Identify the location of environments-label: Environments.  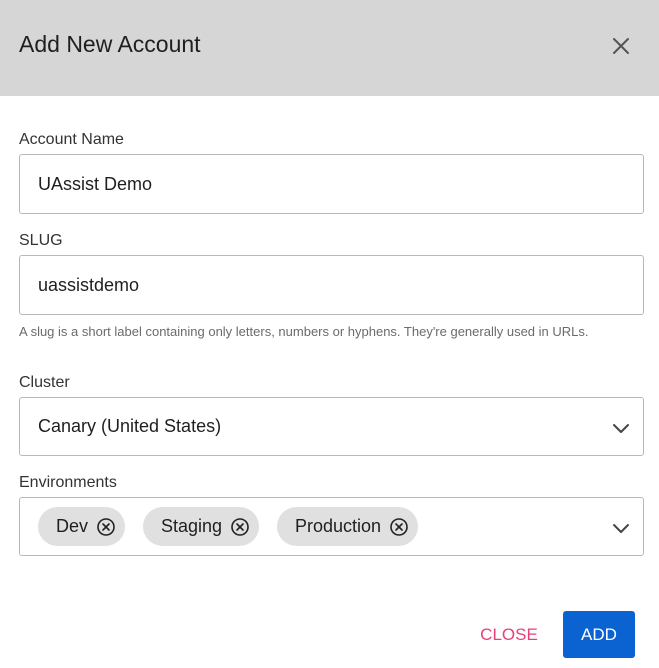
(68, 482).